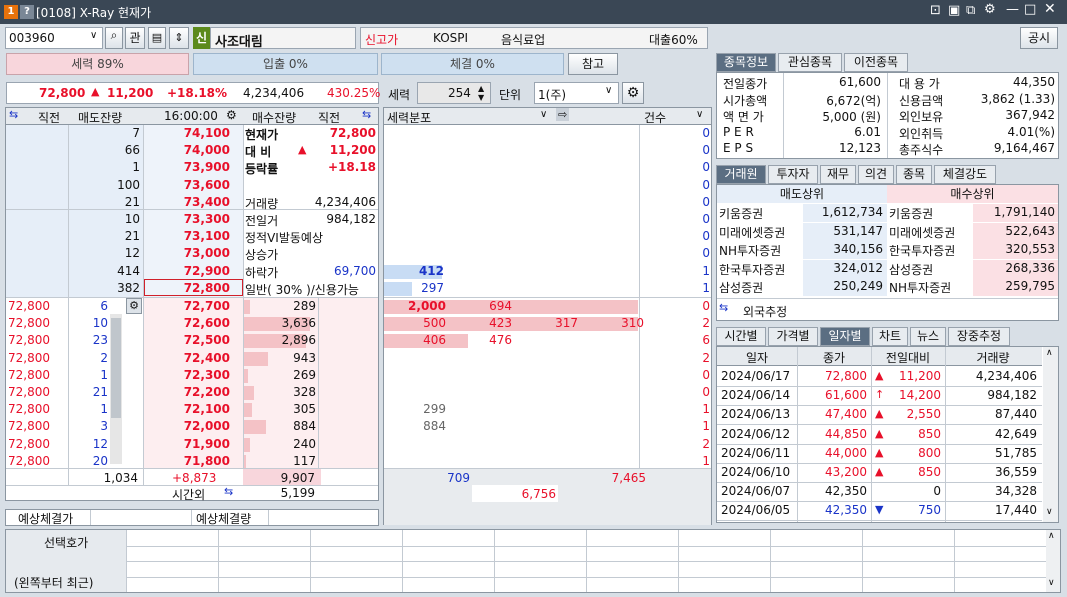 This screenshot has width=1067, height=597. What do you see at coordinates (187, 150) in the screenshot?
I see `ask-price: 74,000` at bounding box center [187, 150].